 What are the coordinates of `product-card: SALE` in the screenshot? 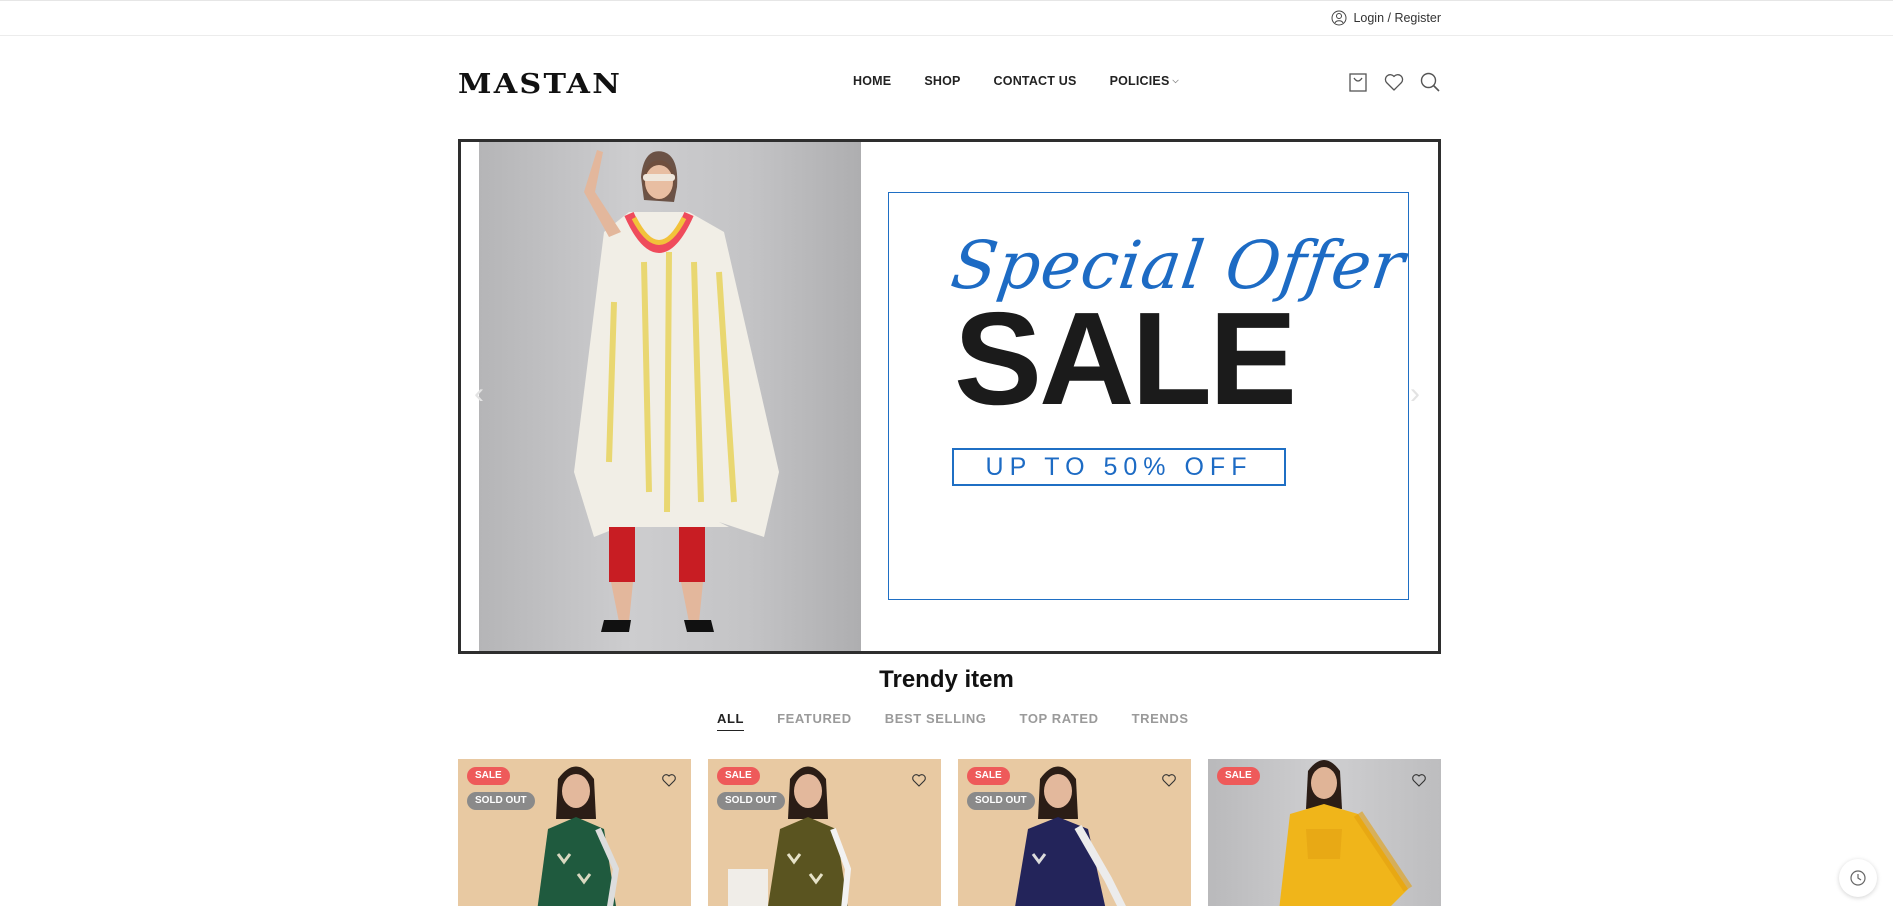 It's located at (1324, 832).